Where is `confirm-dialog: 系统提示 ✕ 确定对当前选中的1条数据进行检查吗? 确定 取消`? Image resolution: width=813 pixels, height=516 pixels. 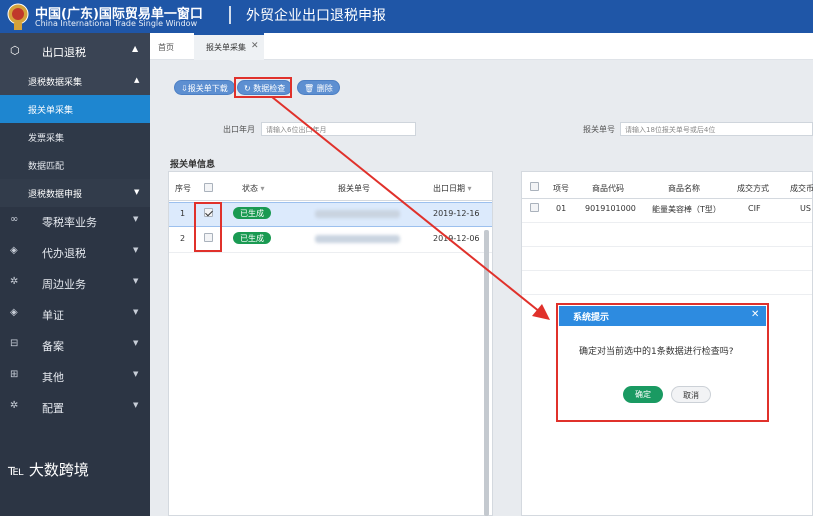 confirm-dialog: 系统提示 ✕ 确定对当前选中的1条数据进行检查吗? 确定 取消 is located at coordinates (662, 362).